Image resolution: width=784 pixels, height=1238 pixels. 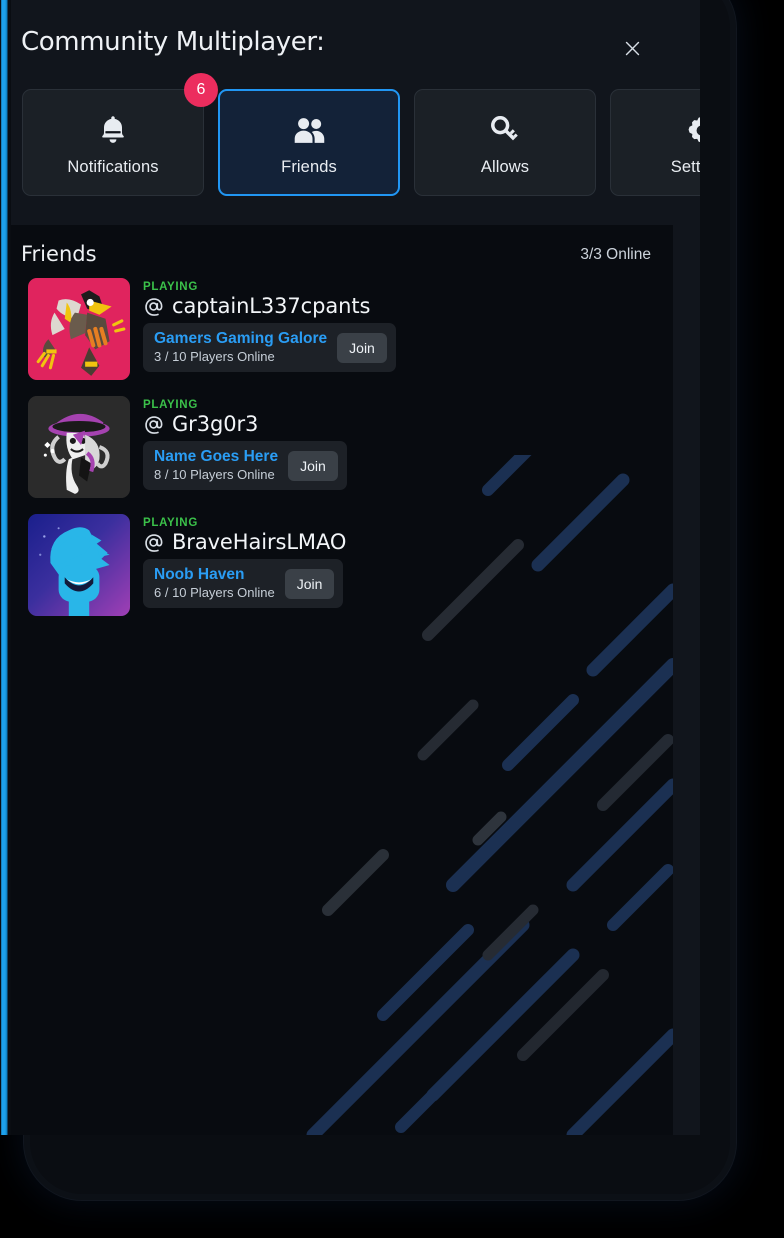 What do you see at coordinates (59, 254) in the screenshot?
I see `friends-section-title: Friends` at bounding box center [59, 254].